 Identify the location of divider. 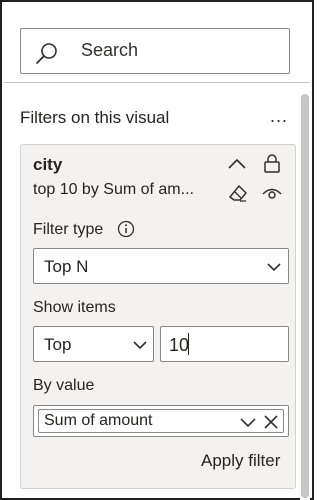
(157, 82).